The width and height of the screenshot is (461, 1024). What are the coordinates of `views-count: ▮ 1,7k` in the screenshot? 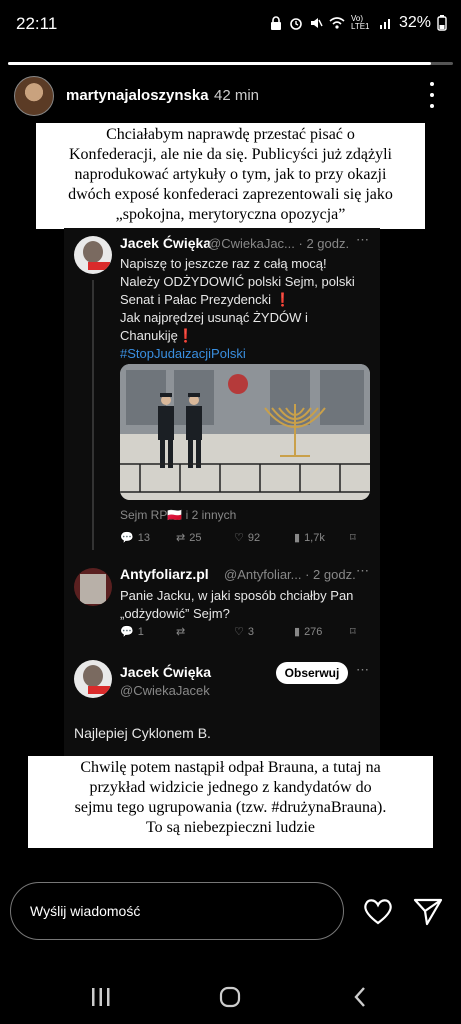 It's located at (309, 538).